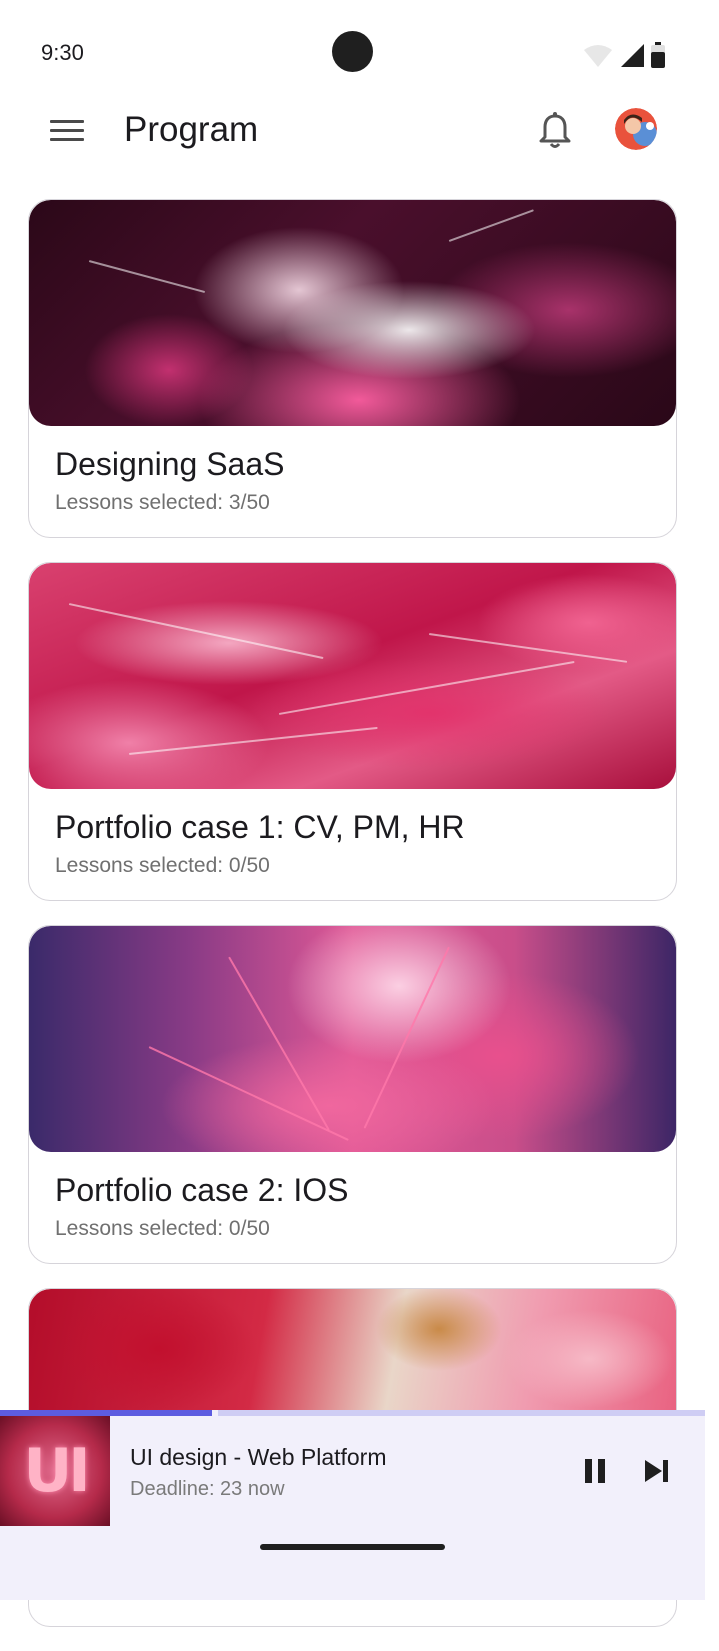 Image resolution: width=719 pixels, height=1651 pixels. What do you see at coordinates (69, 131) in the screenshot?
I see `menu-icon` at bounding box center [69, 131].